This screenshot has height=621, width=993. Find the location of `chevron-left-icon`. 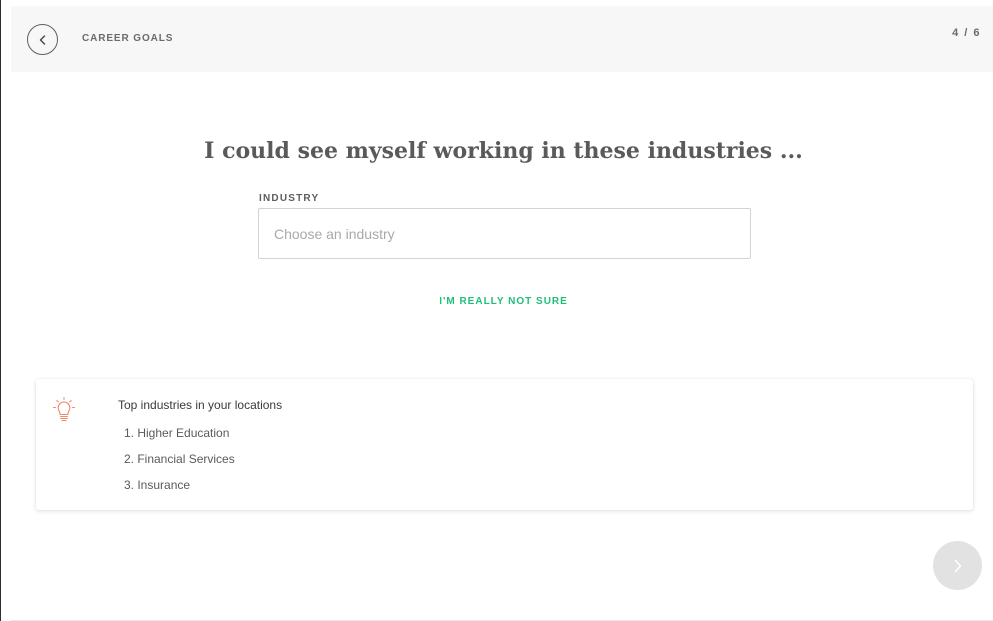

chevron-left-icon is located at coordinates (42, 39).